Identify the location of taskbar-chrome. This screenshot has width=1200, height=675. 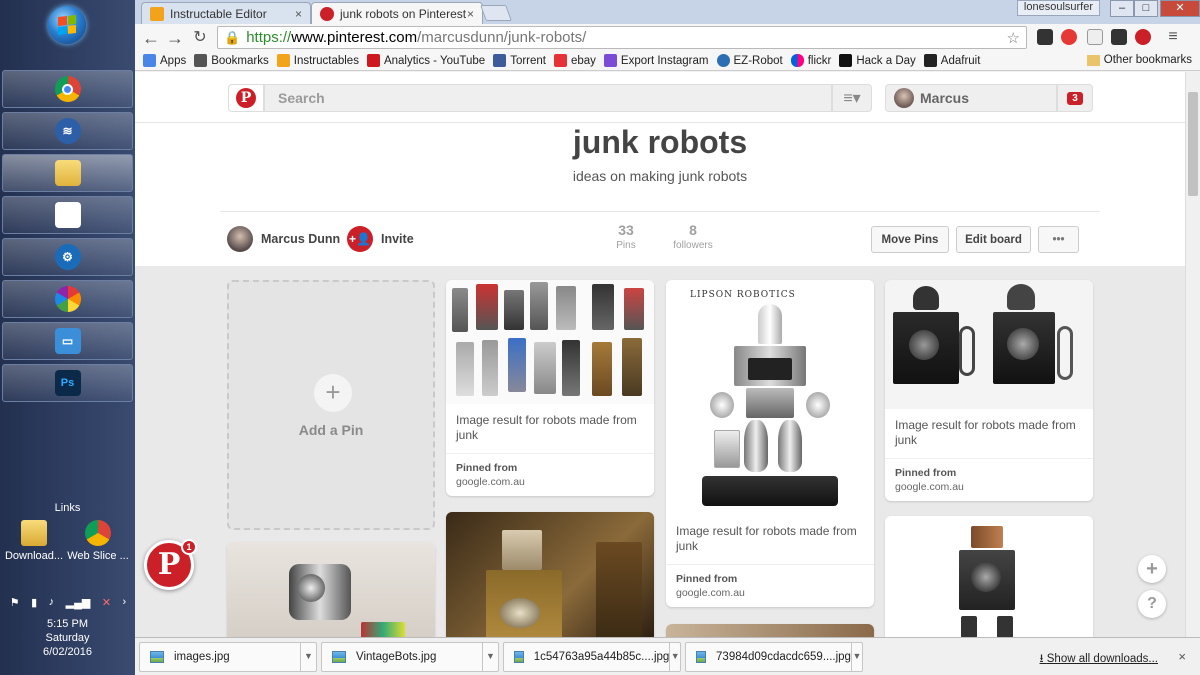
(67, 89).